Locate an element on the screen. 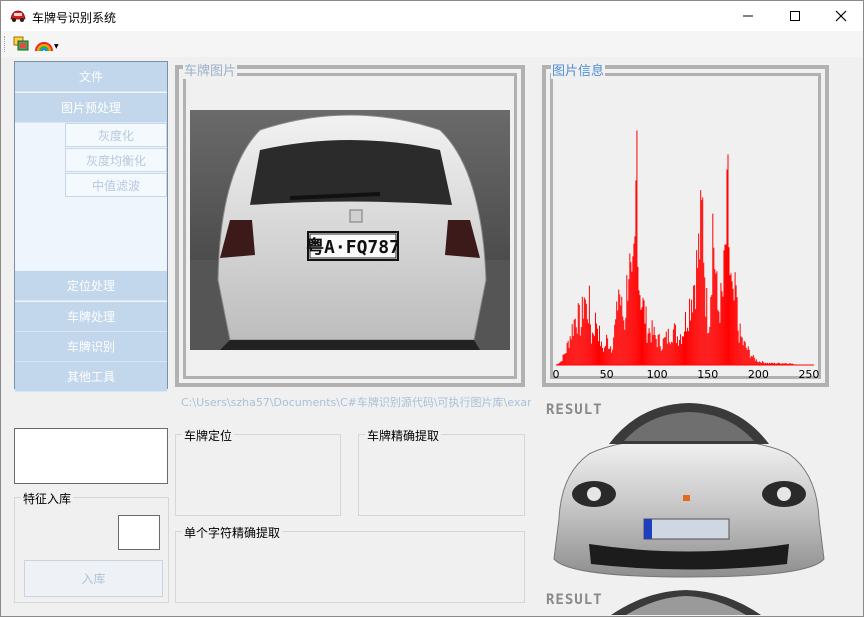 The width and height of the screenshot is (864, 617). plate-locate-group: 车牌定位 is located at coordinates (258, 471).